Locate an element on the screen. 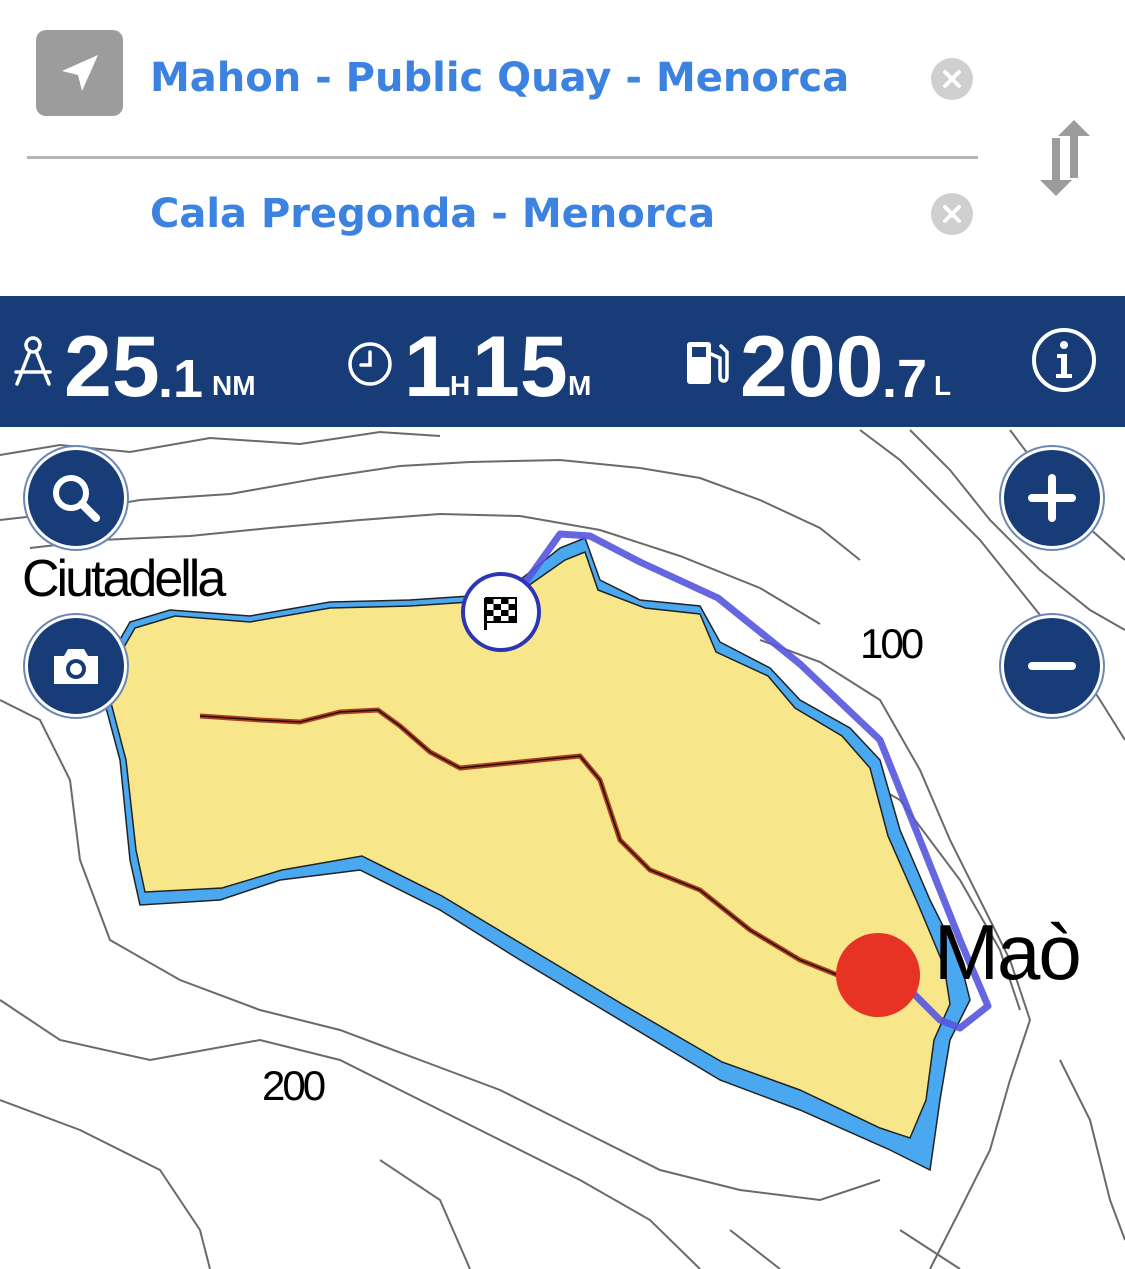  plus-icon is located at coordinates (1052, 498).